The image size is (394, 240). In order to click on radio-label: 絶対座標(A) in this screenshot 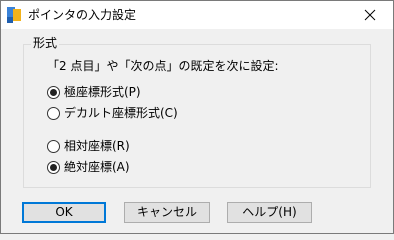, I will do `click(97, 166)`.